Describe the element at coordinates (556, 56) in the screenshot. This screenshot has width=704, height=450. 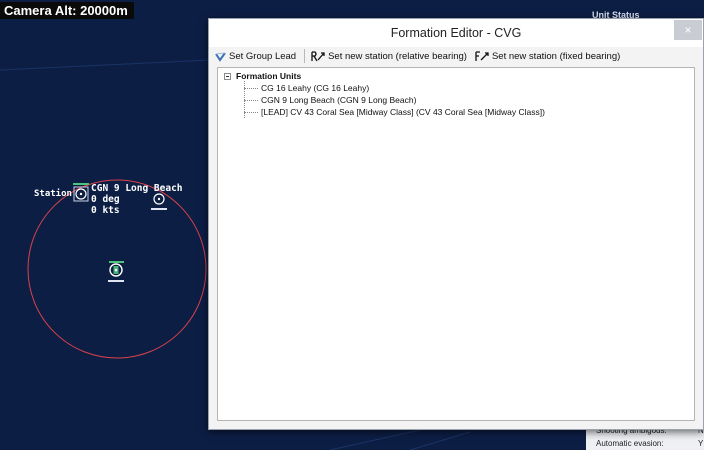
I see `set-fixed-station-label: Set new station (fixed bearing)` at that location.